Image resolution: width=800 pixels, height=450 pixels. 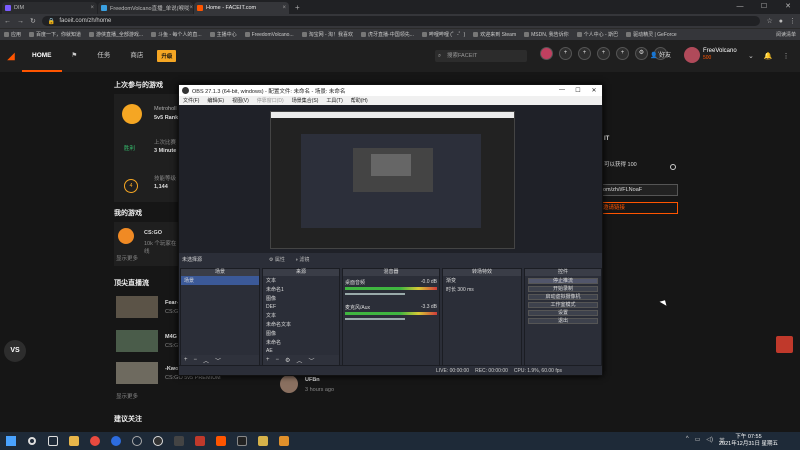 I want to click on source-item: 未命名文本, so click(x=301, y=324).